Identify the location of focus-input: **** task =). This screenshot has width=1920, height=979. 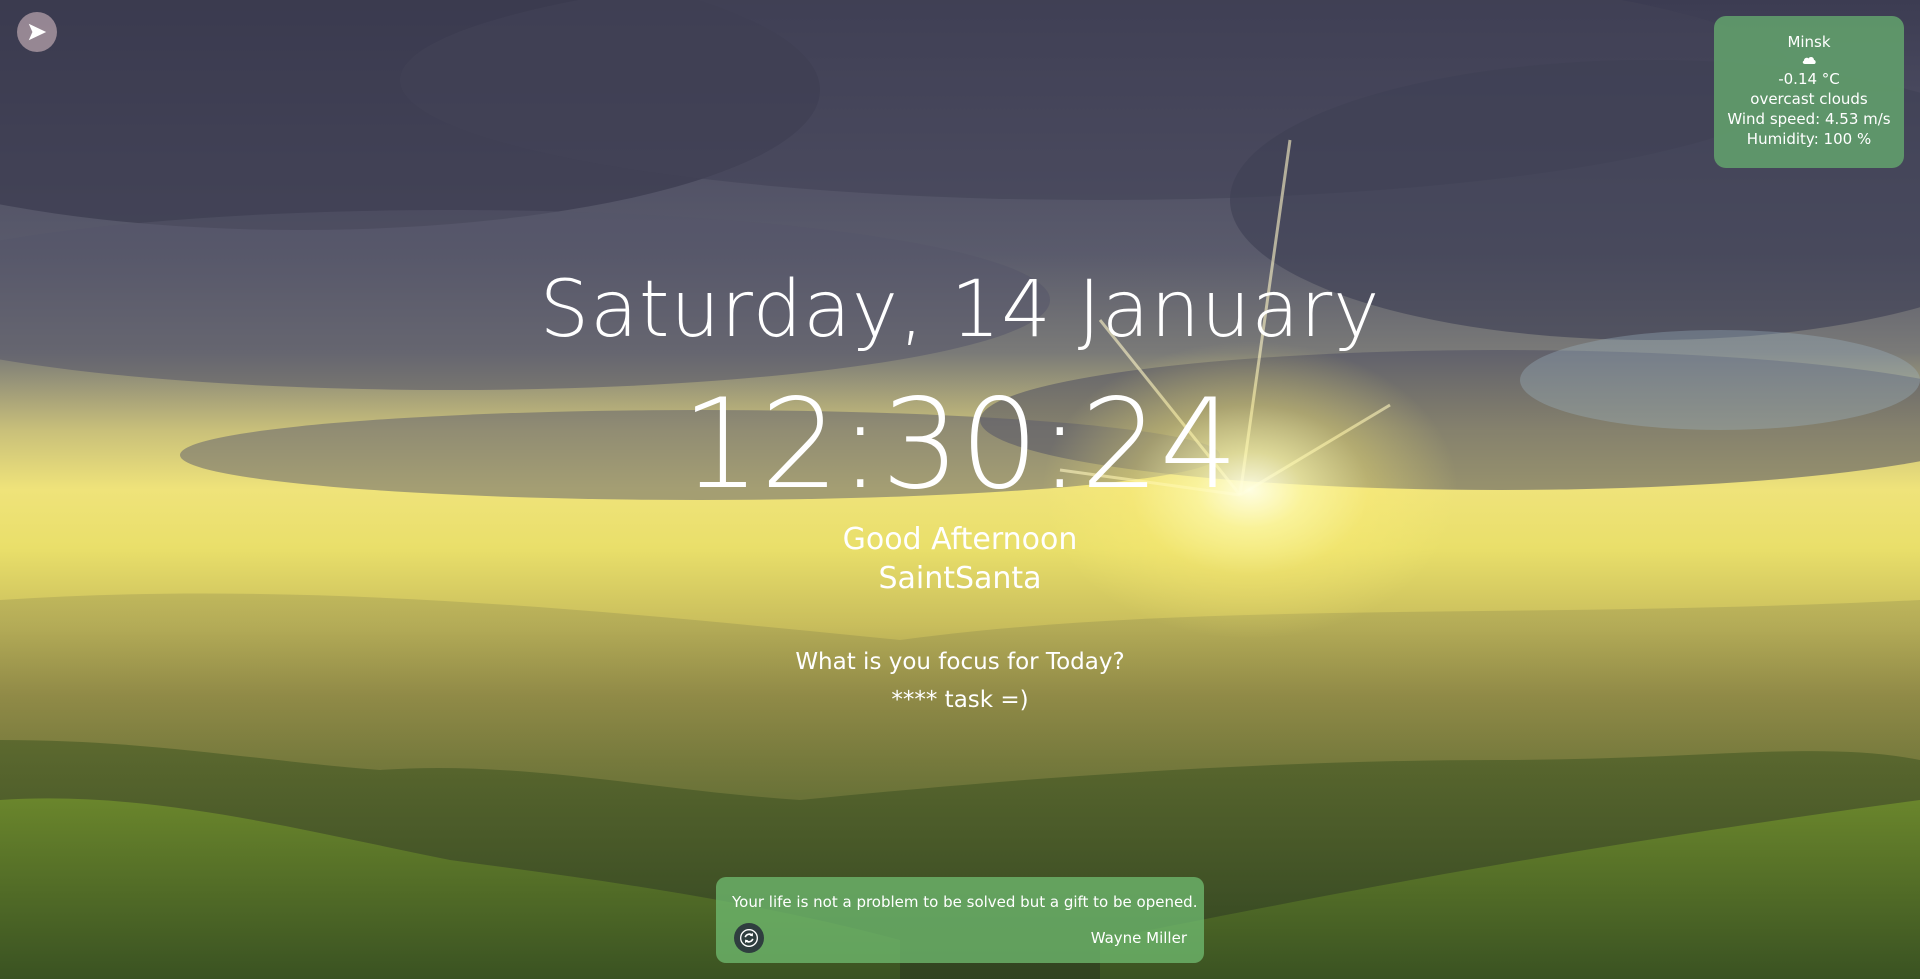
(960, 700).